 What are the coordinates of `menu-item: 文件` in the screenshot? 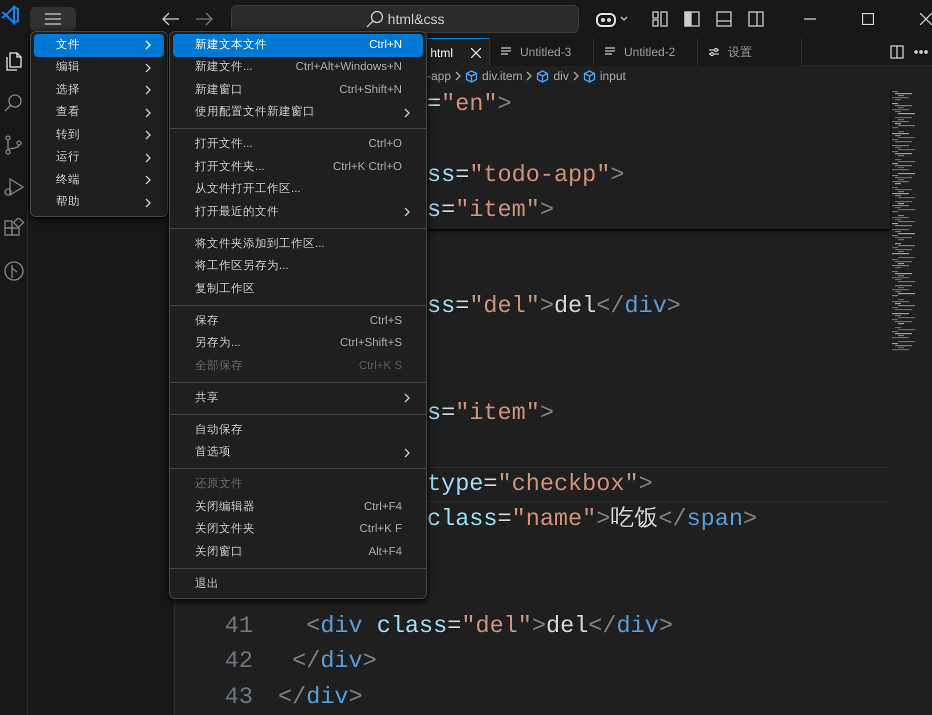 It's located at (99, 45).